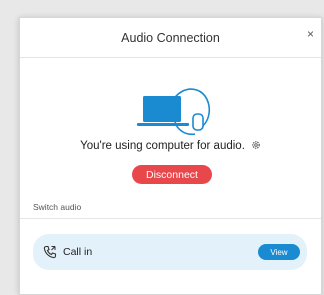 The height and width of the screenshot is (295, 324). I want to click on phone-icon, so click(50, 252).